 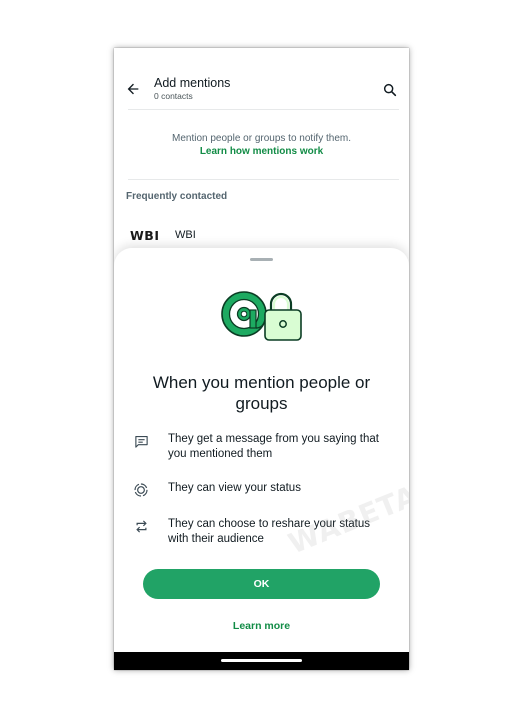 I want to click on learn-more-link: Learn more, so click(x=261, y=626).